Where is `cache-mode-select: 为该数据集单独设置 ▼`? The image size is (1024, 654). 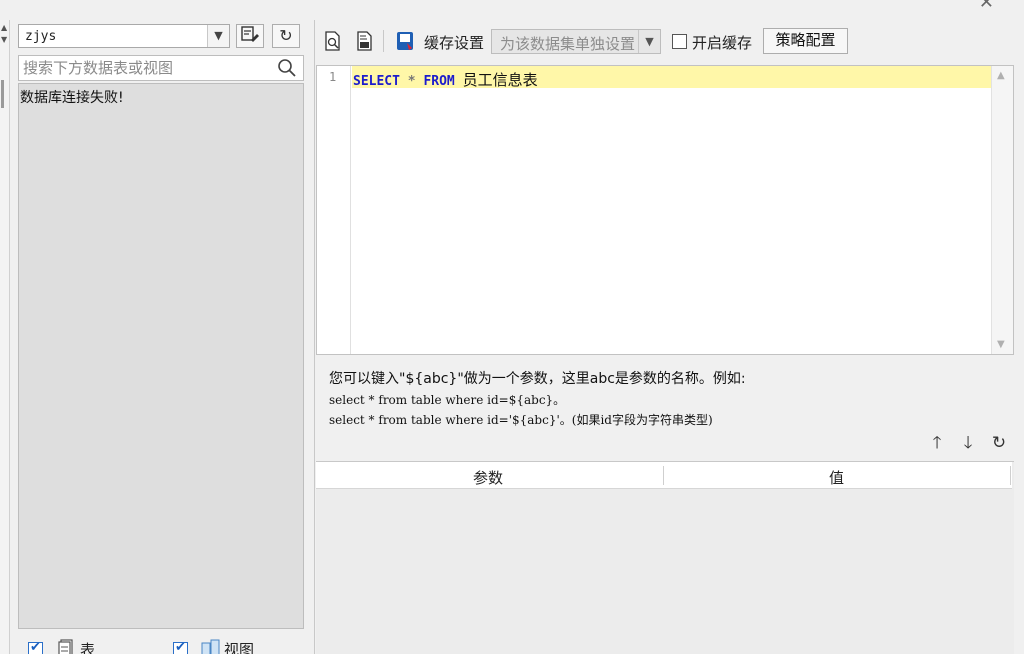
cache-mode-select: 为该数据集单独设置 ▼ is located at coordinates (576, 41).